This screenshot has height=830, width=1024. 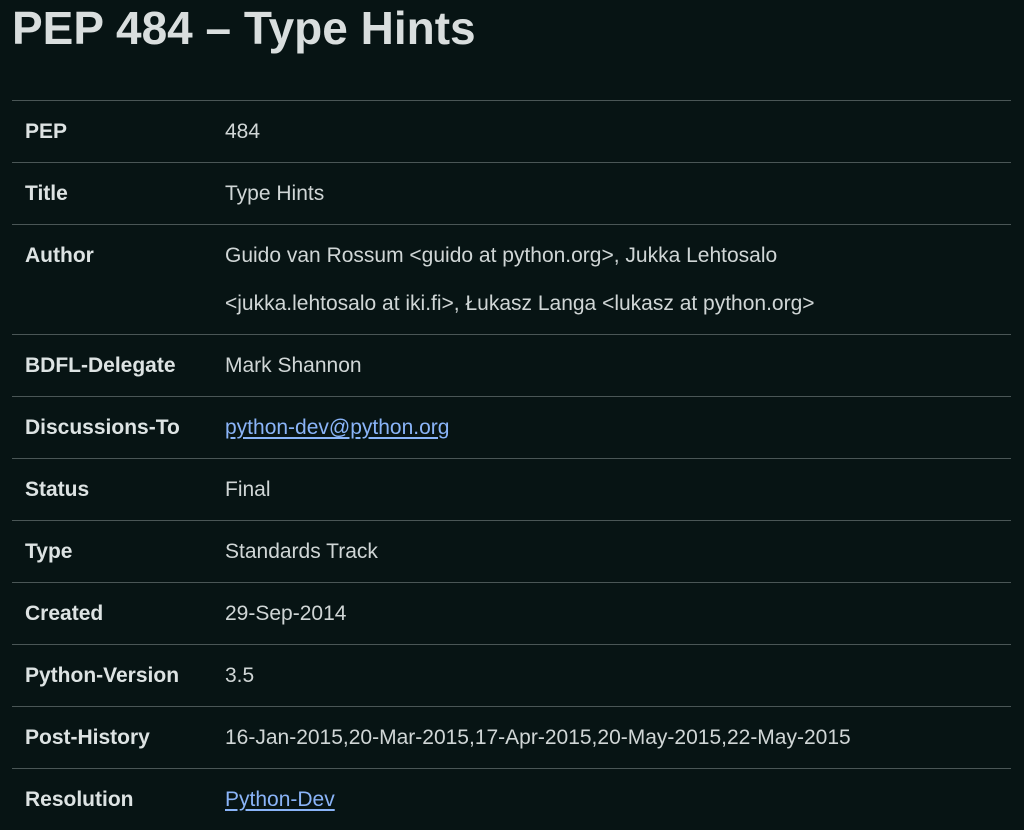 What do you see at coordinates (511, 676) in the screenshot?
I see `header-row-python-version: Python-Version 3.5` at bounding box center [511, 676].